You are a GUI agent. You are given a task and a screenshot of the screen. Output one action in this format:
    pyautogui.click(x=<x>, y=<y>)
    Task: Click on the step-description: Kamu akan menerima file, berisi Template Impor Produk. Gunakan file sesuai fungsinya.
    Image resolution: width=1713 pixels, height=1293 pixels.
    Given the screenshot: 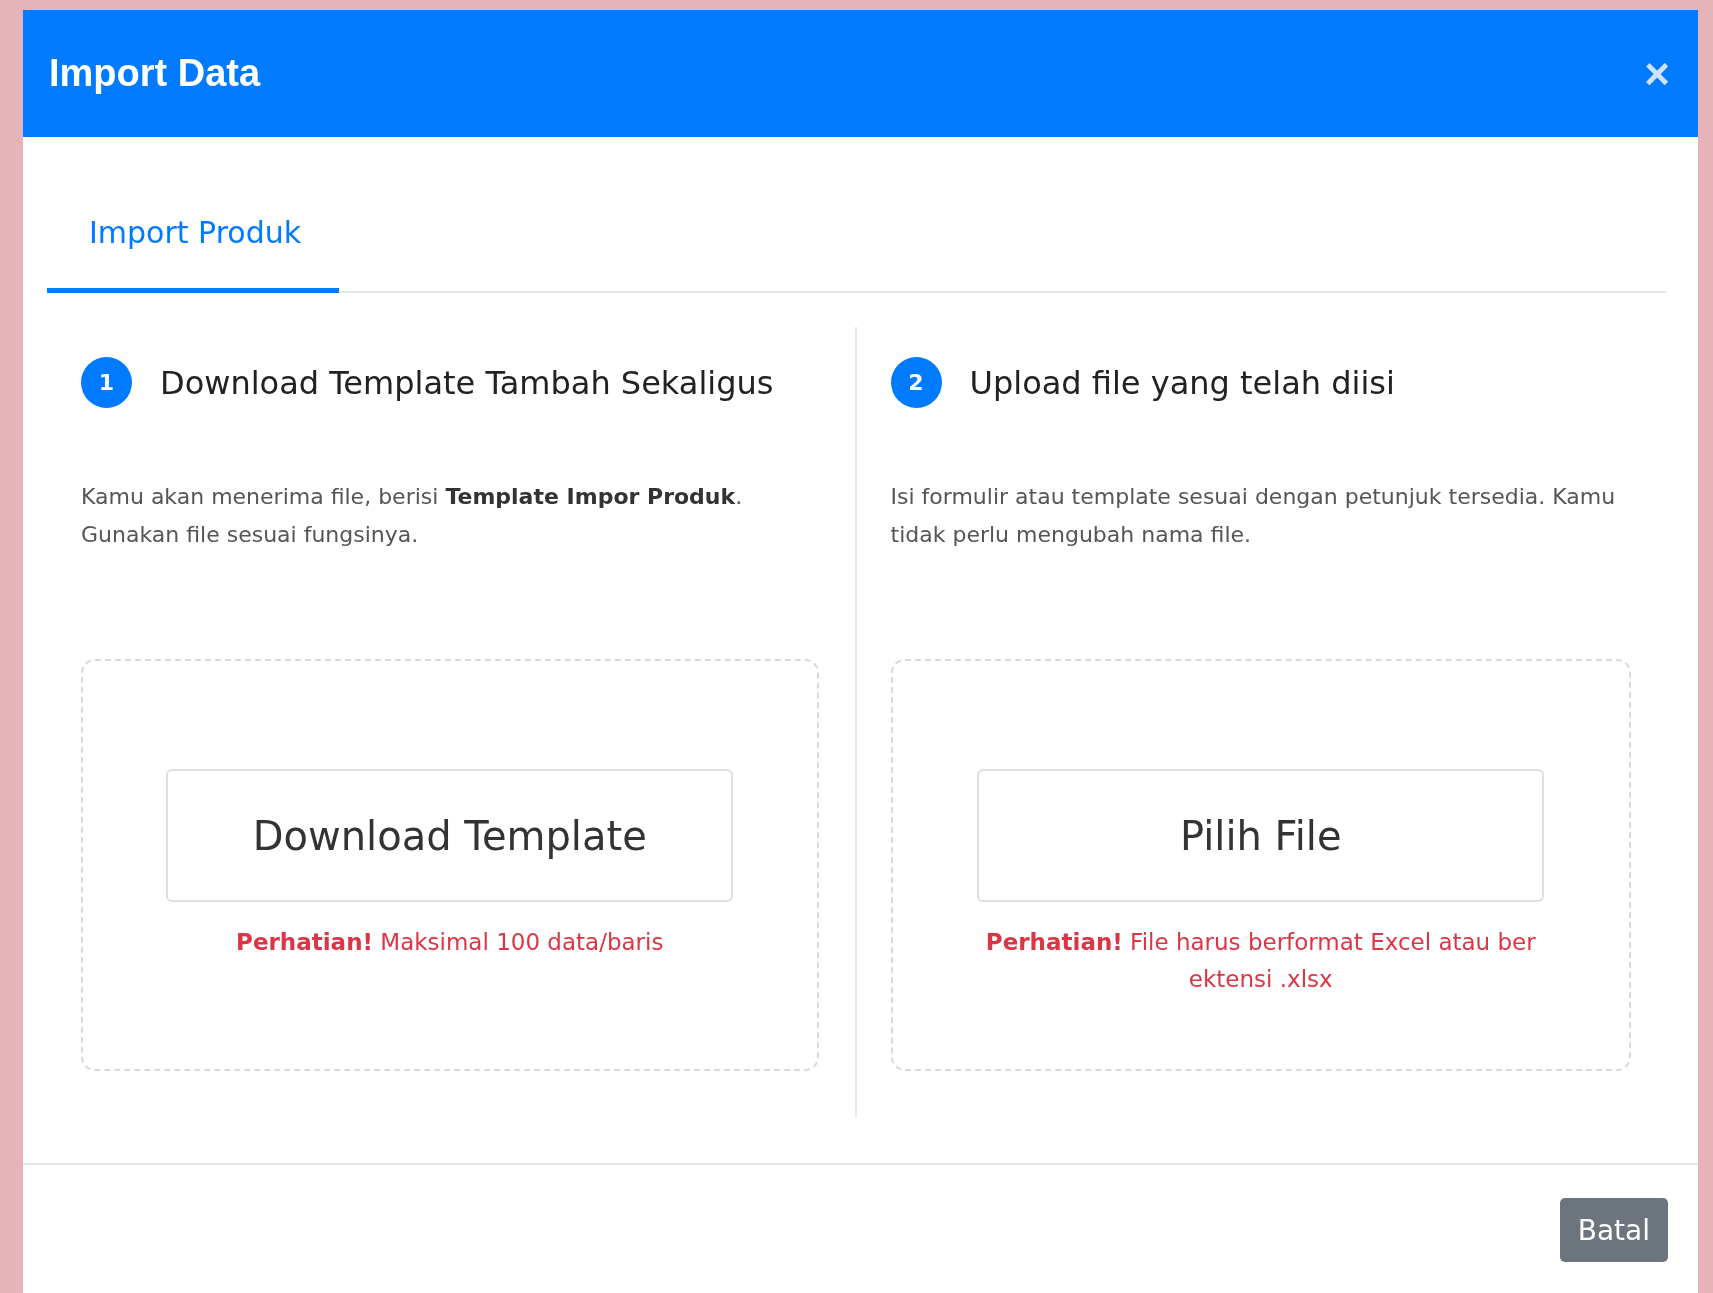 What is the action you would take?
    pyautogui.click(x=412, y=516)
    